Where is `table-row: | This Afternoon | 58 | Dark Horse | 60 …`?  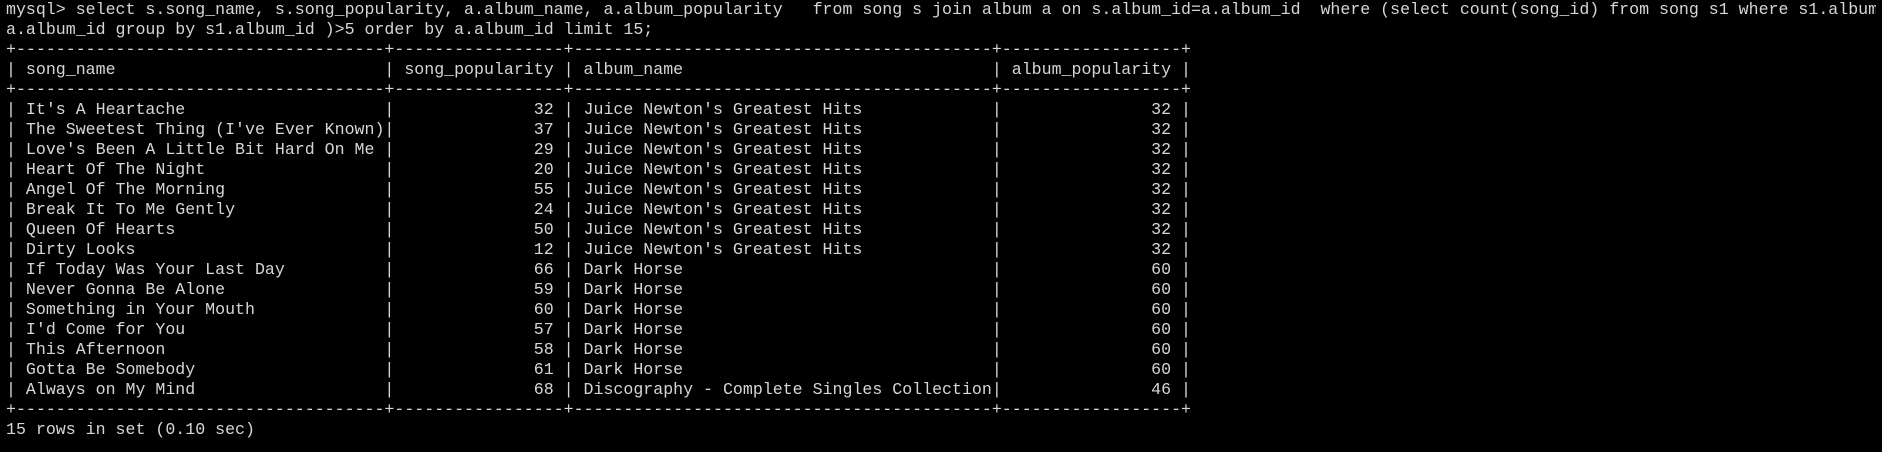
table-row: | This Afternoon | 58 | Dark Horse | 60 … is located at coordinates (598, 349).